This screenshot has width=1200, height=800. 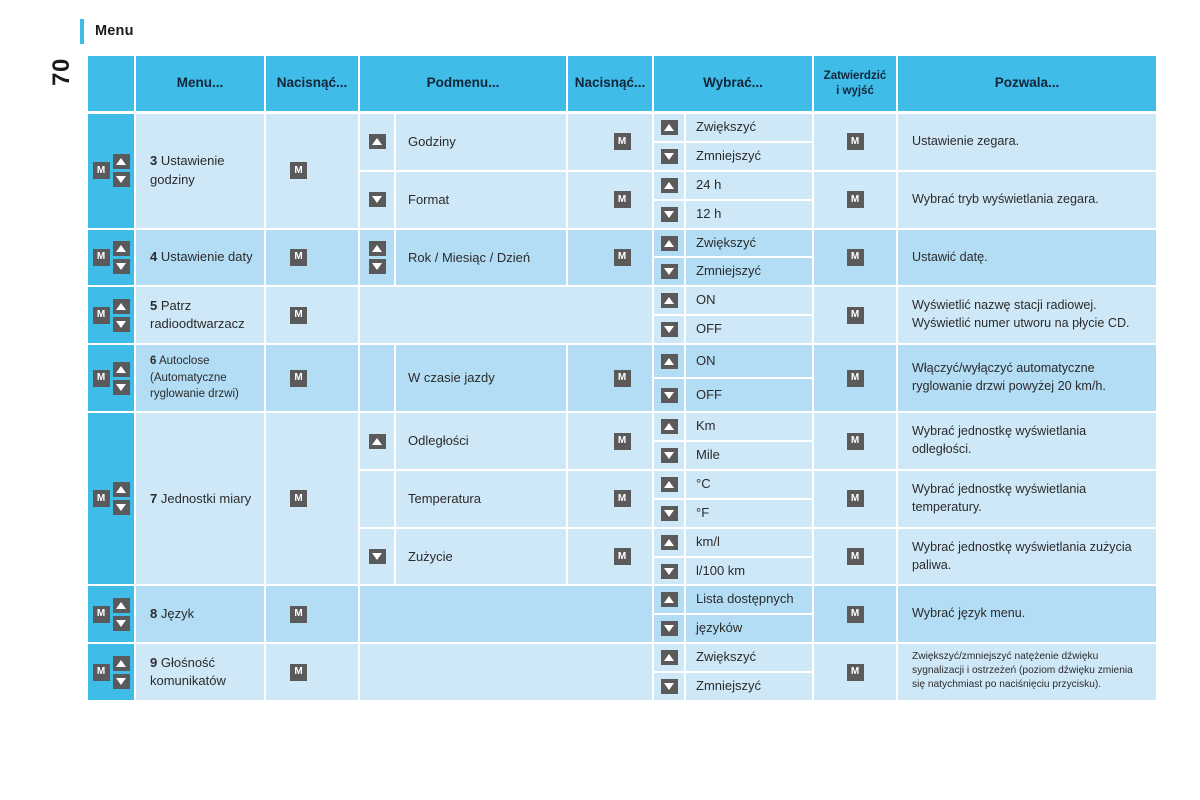 I want to click on submenu-label-cell: Rok / Miesiąc / Dzień, so click(x=482, y=258).